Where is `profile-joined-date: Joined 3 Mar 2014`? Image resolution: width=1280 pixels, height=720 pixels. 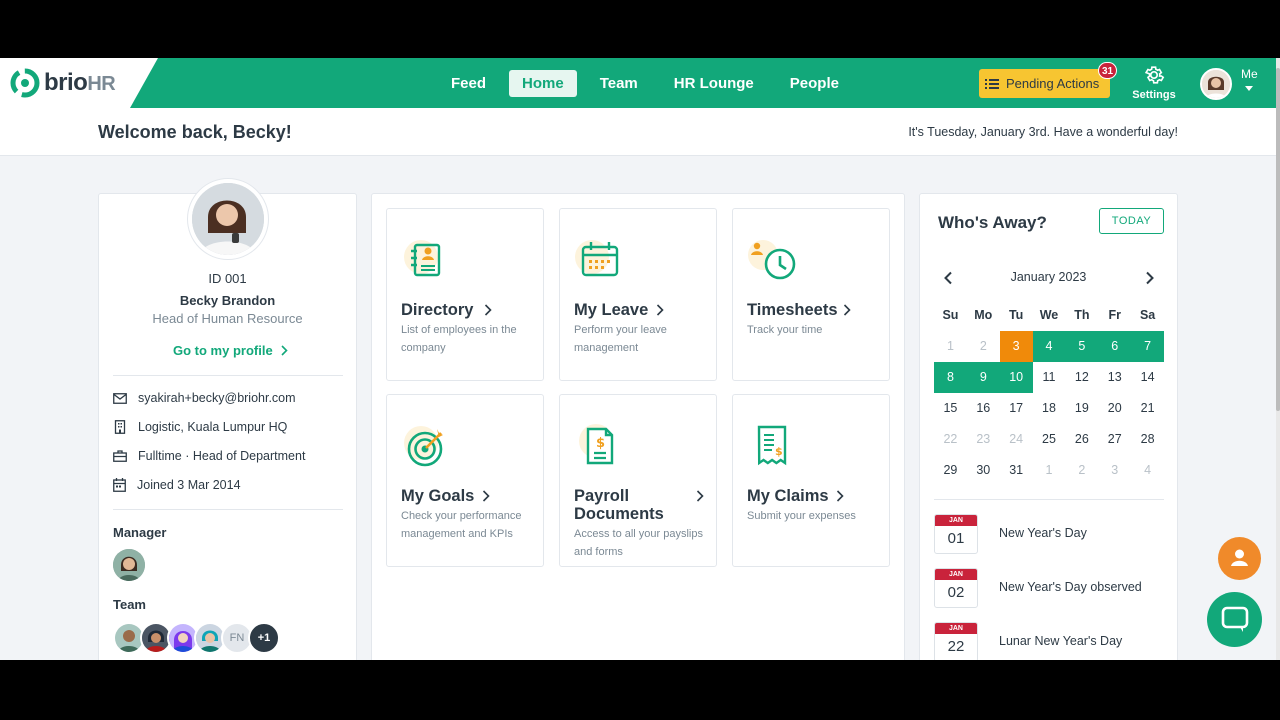
profile-joined-date: Joined 3 Mar 2014 is located at coordinates (189, 485).